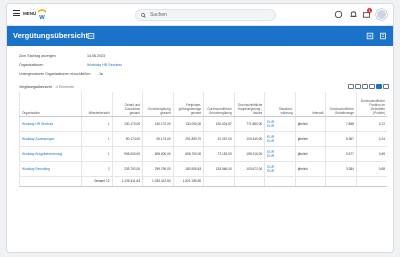 The width and height of the screenshot is (400, 257). What do you see at coordinates (101, 74) in the screenshot?
I see `field-value: Ja` at bounding box center [101, 74].